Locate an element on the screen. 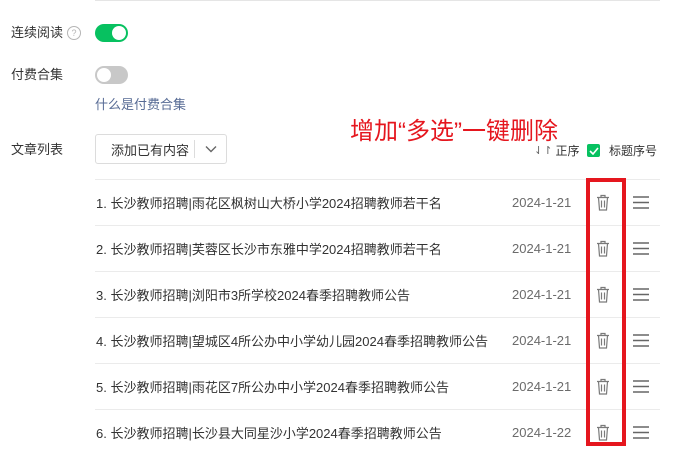 Image resolution: width=694 pixels, height=455 pixels. sort-order-toggle: ⇃↾ 正序 is located at coordinates (556, 150).